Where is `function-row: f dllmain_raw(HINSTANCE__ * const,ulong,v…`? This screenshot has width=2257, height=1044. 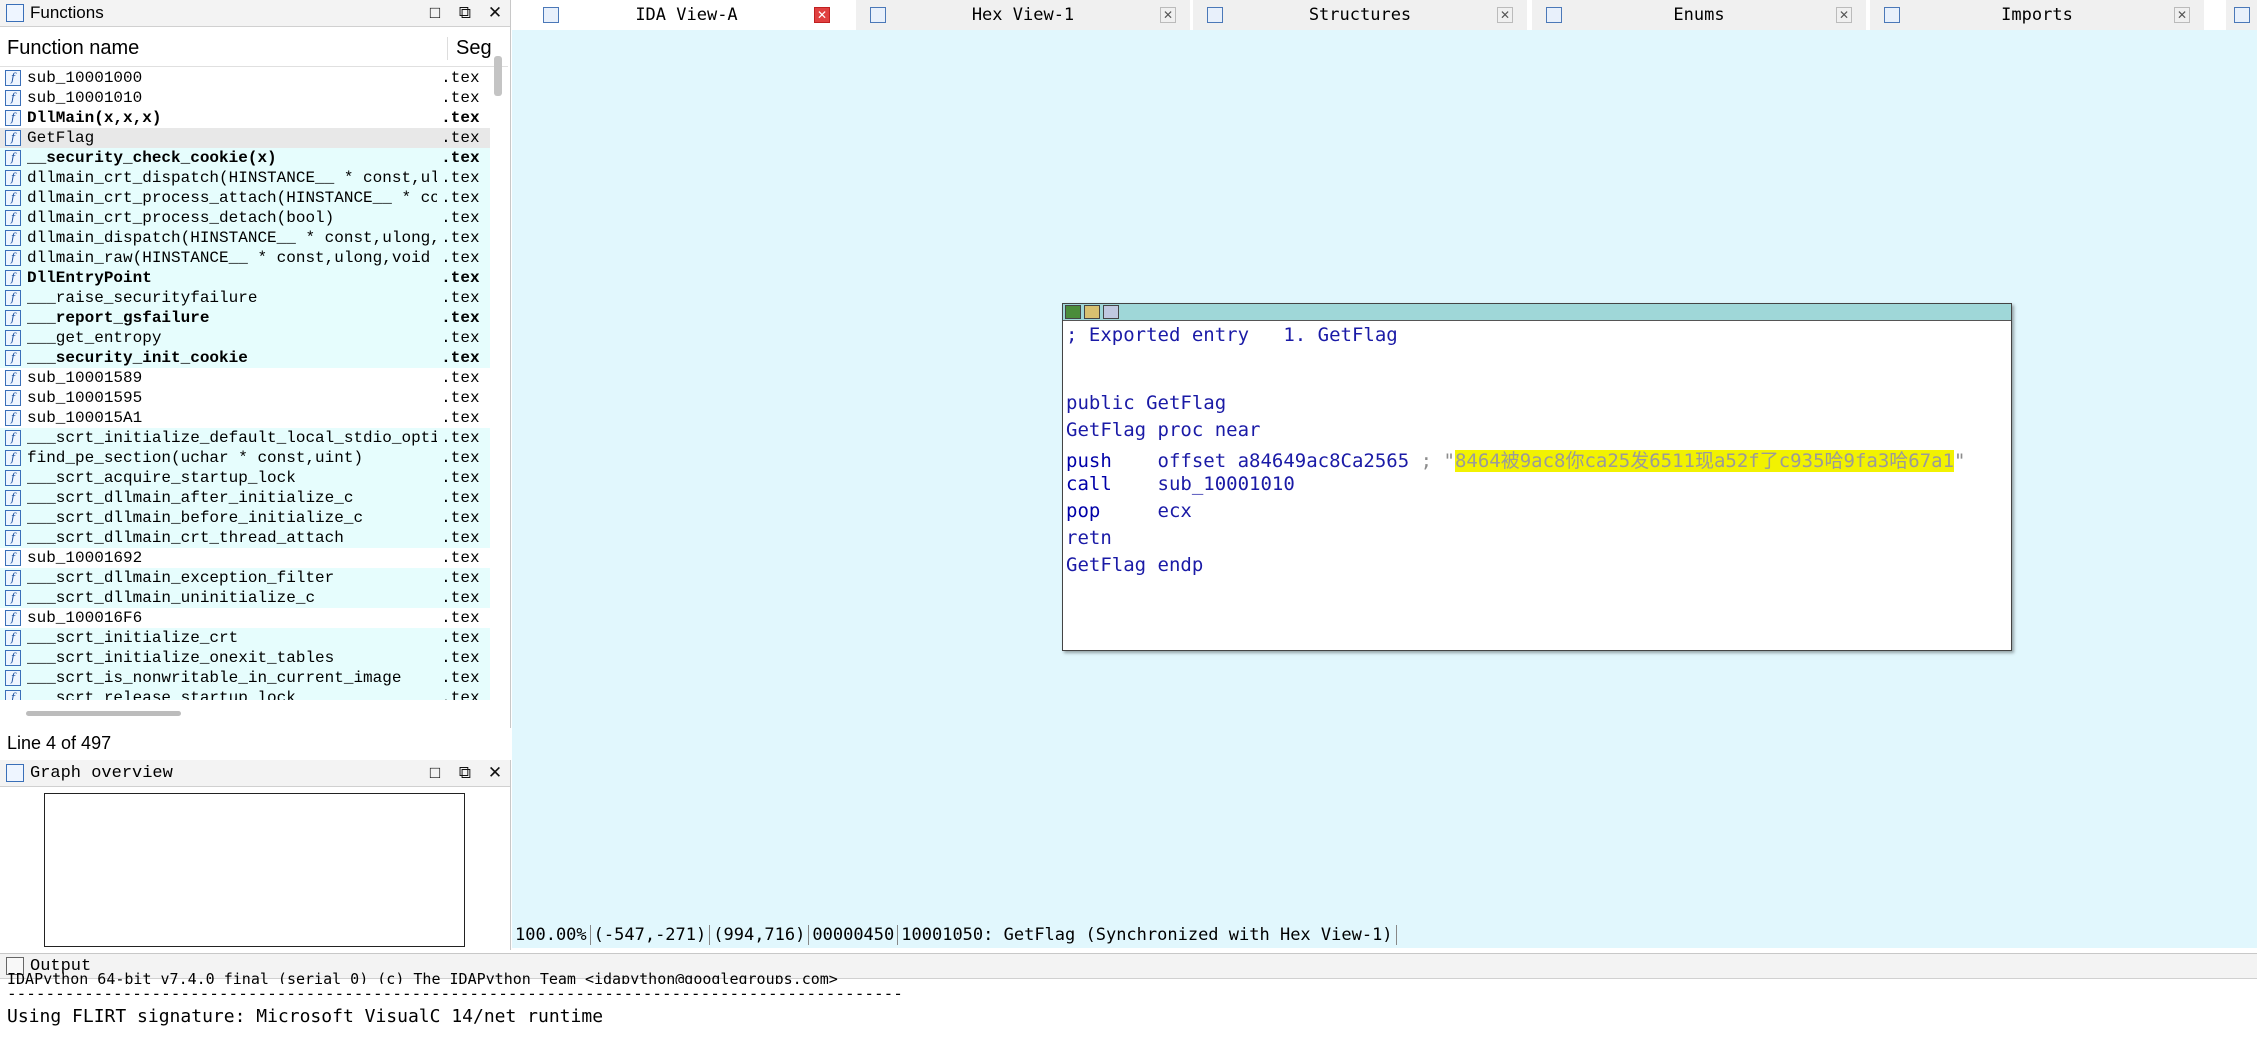
function-row: f dllmain_raw(HINSTANCE__ * const,ulong,v… is located at coordinates (245, 258).